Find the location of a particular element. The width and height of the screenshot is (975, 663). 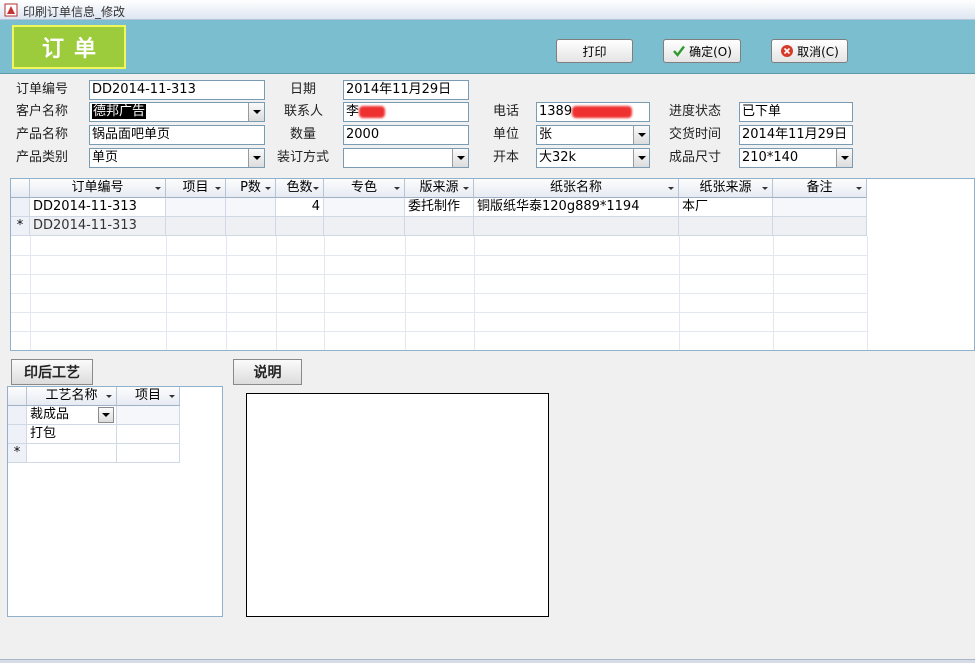

cell-paper-name: 铜版纸华泰120g889*1194 is located at coordinates (576, 207).